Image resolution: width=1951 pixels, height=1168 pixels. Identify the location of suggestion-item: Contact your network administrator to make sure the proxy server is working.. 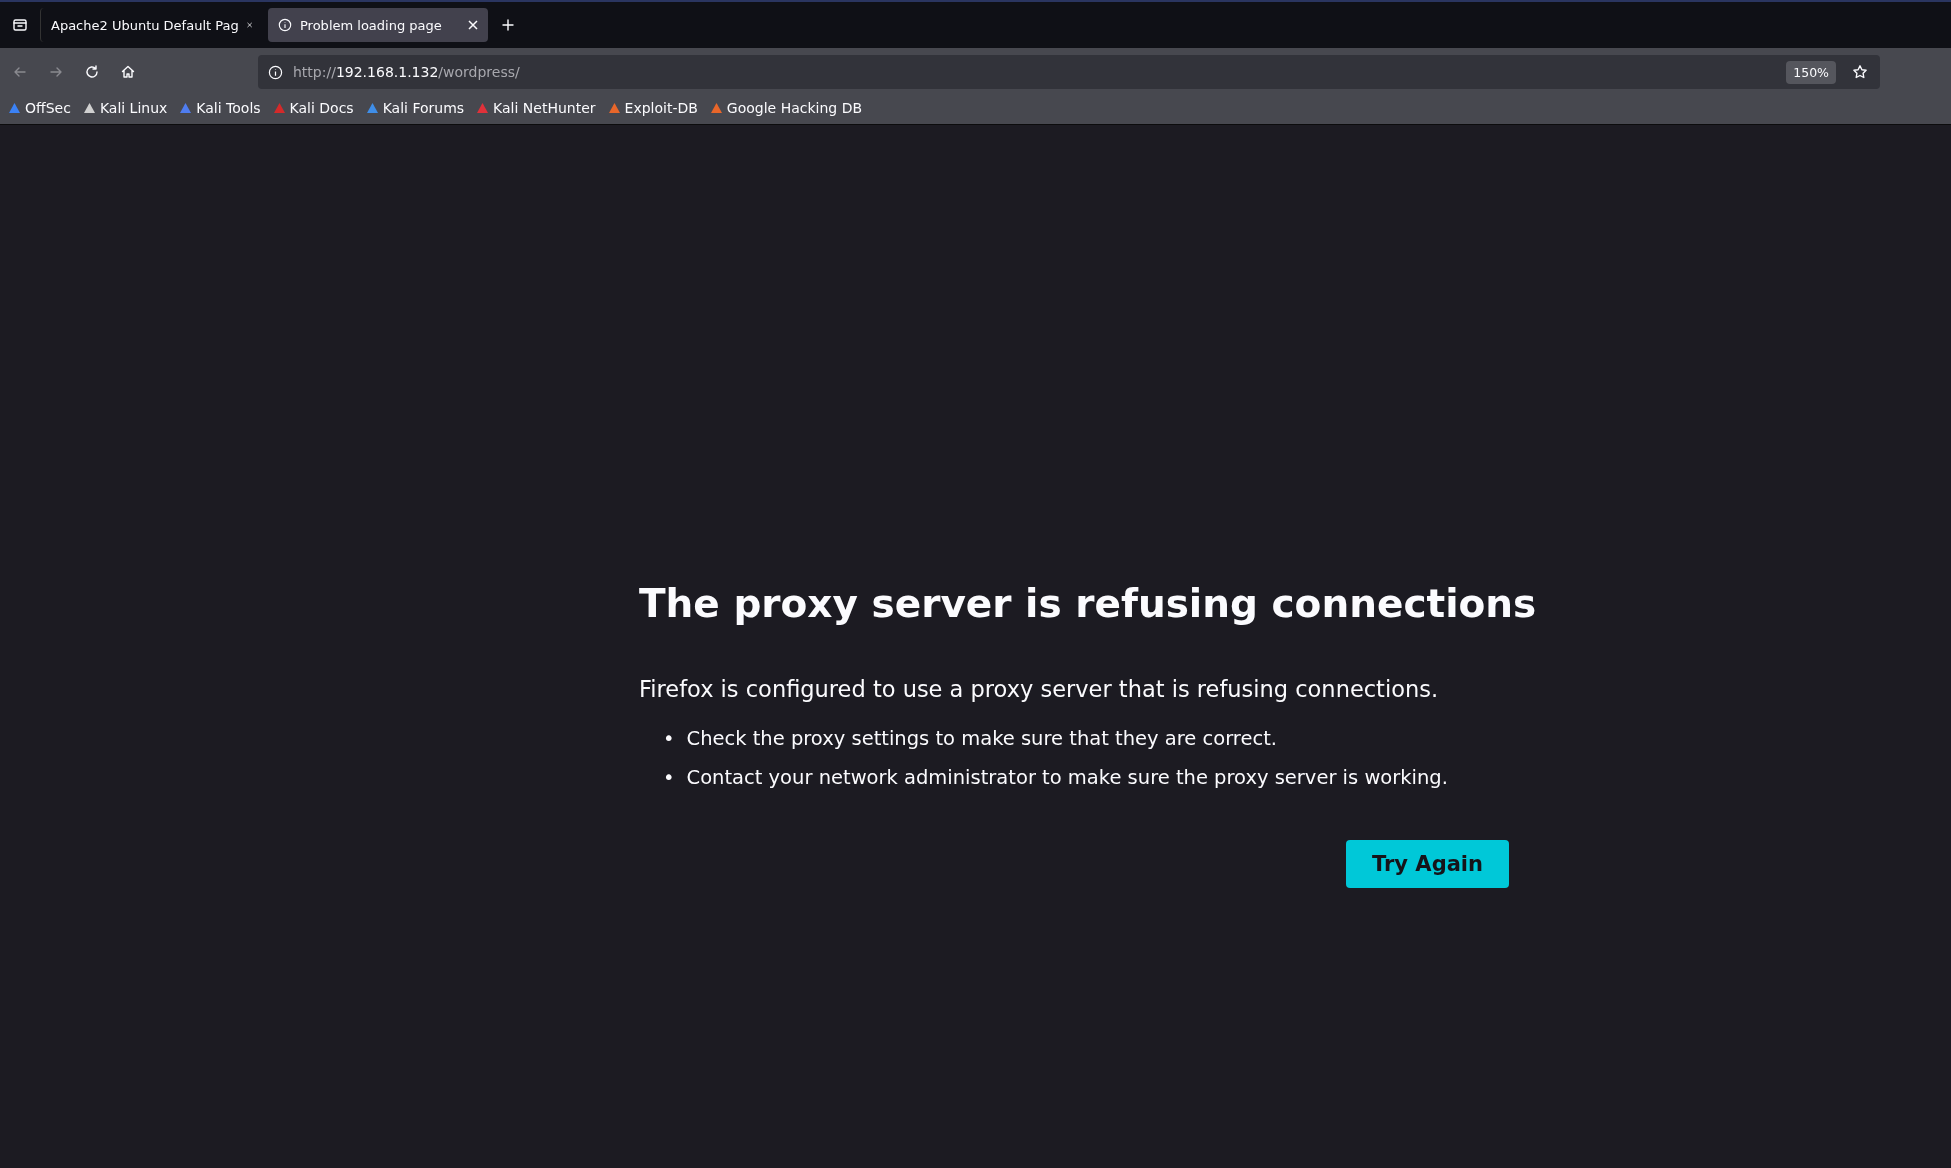
(1067, 777).